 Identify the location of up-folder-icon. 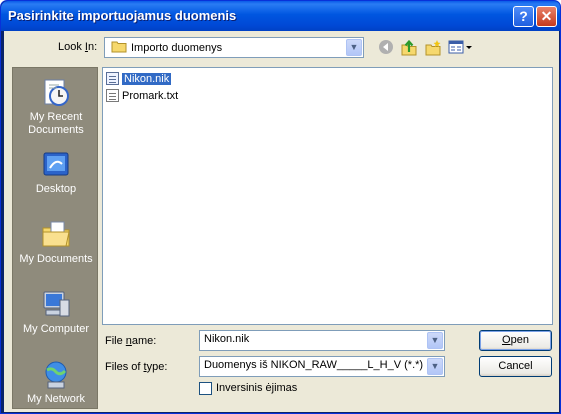
(409, 48).